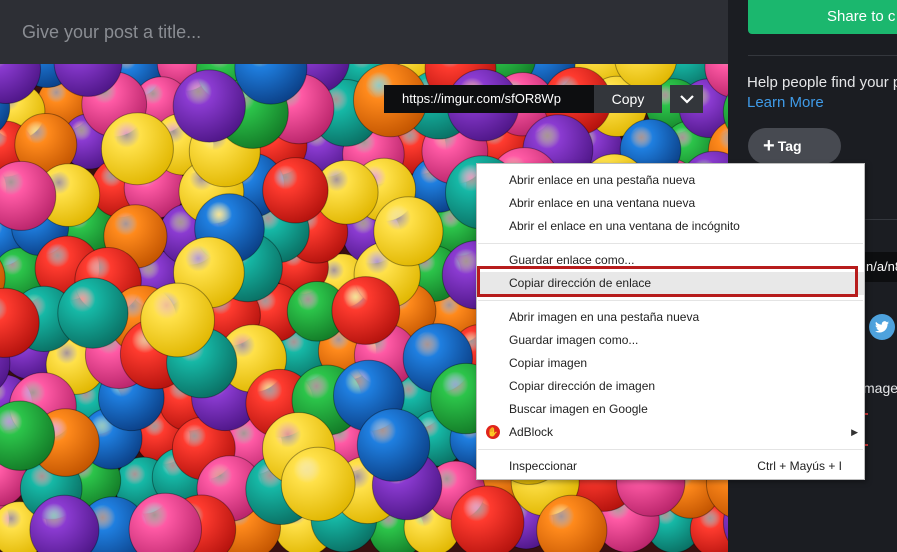 This screenshot has height=552, width=897. What do you see at coordinates (543, 466) in the screenshot?
I see `context-menu-item-label: Inspeccionar` at bounding box center [543, 466].